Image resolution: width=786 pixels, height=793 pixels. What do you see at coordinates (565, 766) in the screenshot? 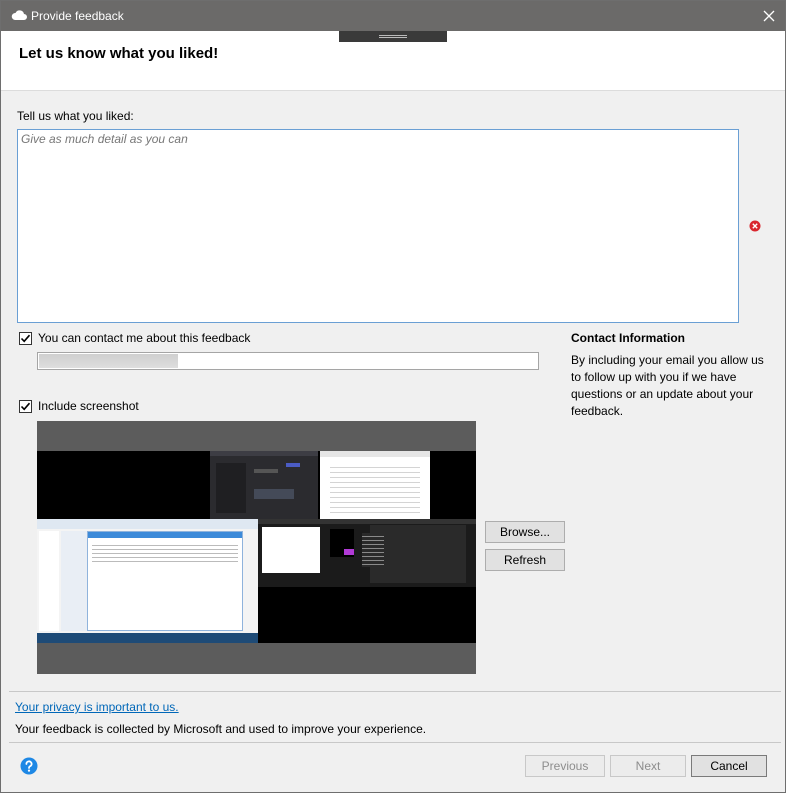
I see `previous-button: Previous` at bounding box center [565, 766].